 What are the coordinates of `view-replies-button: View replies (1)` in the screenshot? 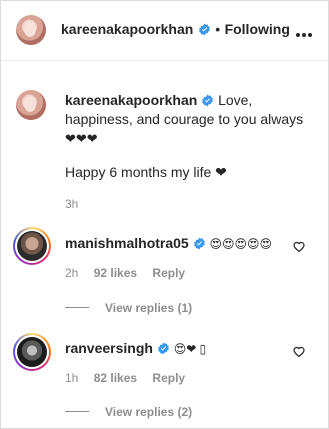 It's located at (148, 308).